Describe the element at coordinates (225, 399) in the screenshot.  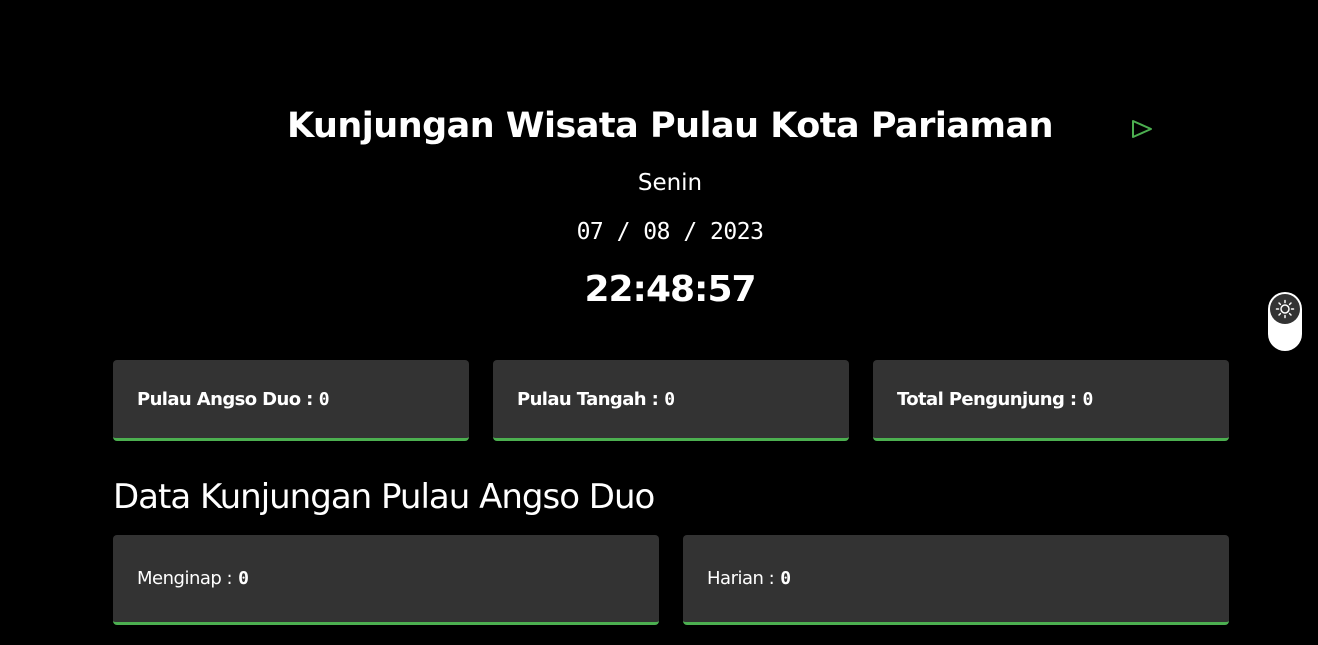
I see `stat-label: Pulau Angso Duo :` at that location.